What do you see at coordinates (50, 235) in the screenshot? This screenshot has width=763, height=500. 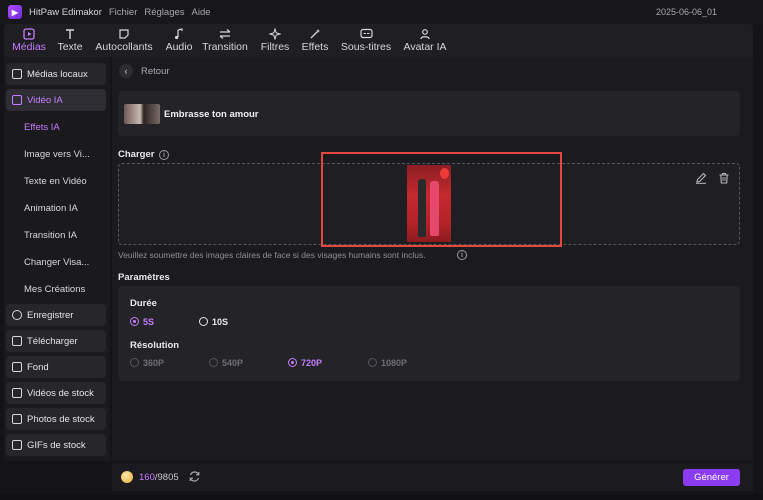 I see `sidebar-subitem-ai-transition: Transition IA` at bounding box center [50, 235].